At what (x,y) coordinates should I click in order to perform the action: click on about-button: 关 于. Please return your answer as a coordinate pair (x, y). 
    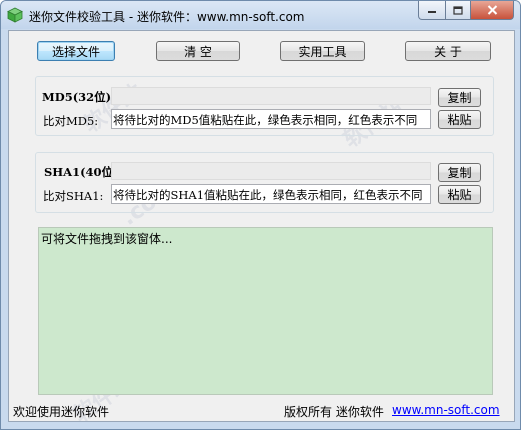
    Looking at the image, I should click on (448, 51).